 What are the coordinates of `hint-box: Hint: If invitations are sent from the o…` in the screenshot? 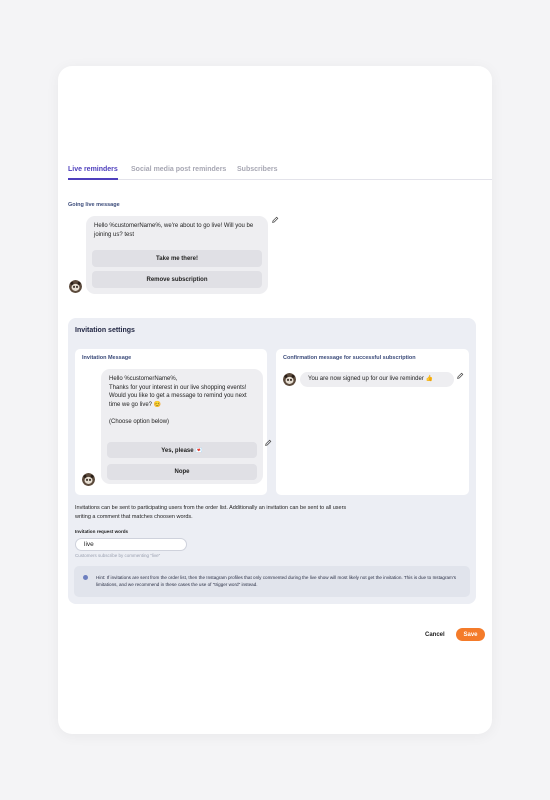 It's located at (272, 581).